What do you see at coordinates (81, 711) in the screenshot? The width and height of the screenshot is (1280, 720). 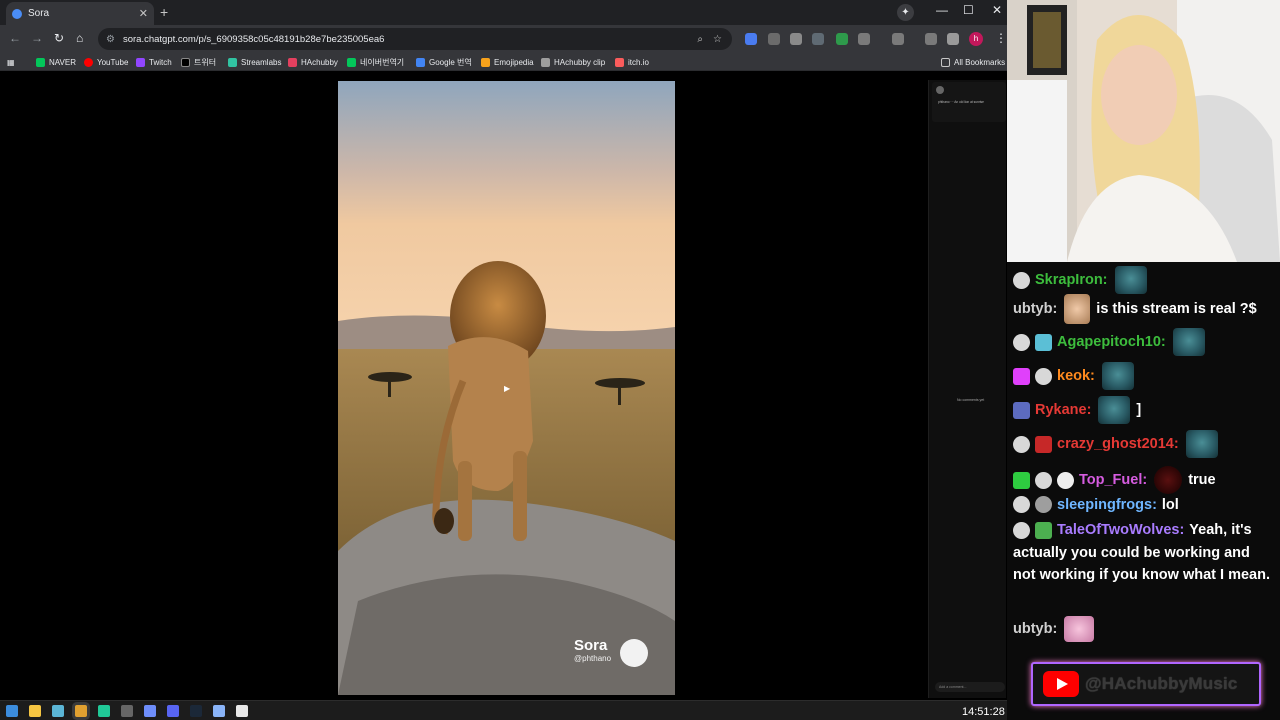 I see `chrome-icon` at bounding box center [81, 711].